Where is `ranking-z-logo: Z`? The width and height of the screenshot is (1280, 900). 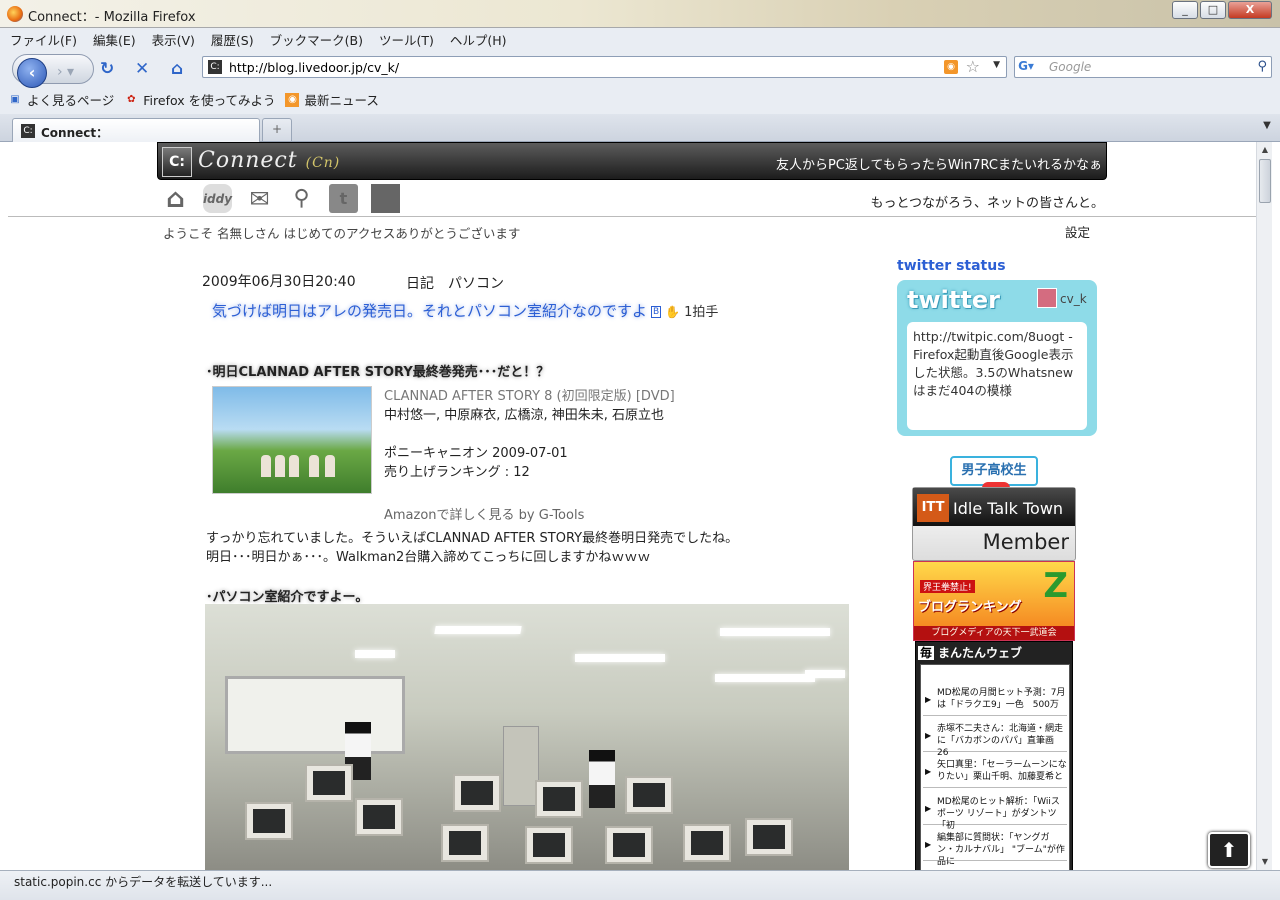
ranking-z-logo: Z is located at coordinates (1055, 586).